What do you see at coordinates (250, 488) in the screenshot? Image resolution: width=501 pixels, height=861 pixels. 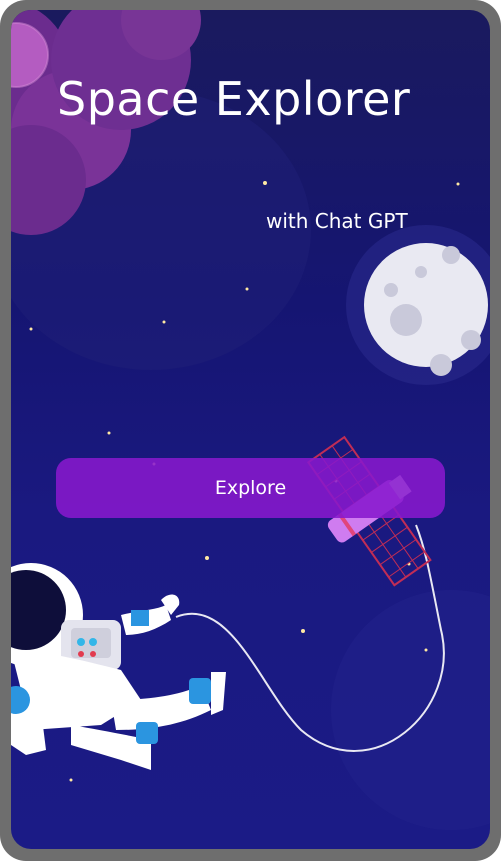 I see `explore-button: Explore` at bounding box center [250, 488].